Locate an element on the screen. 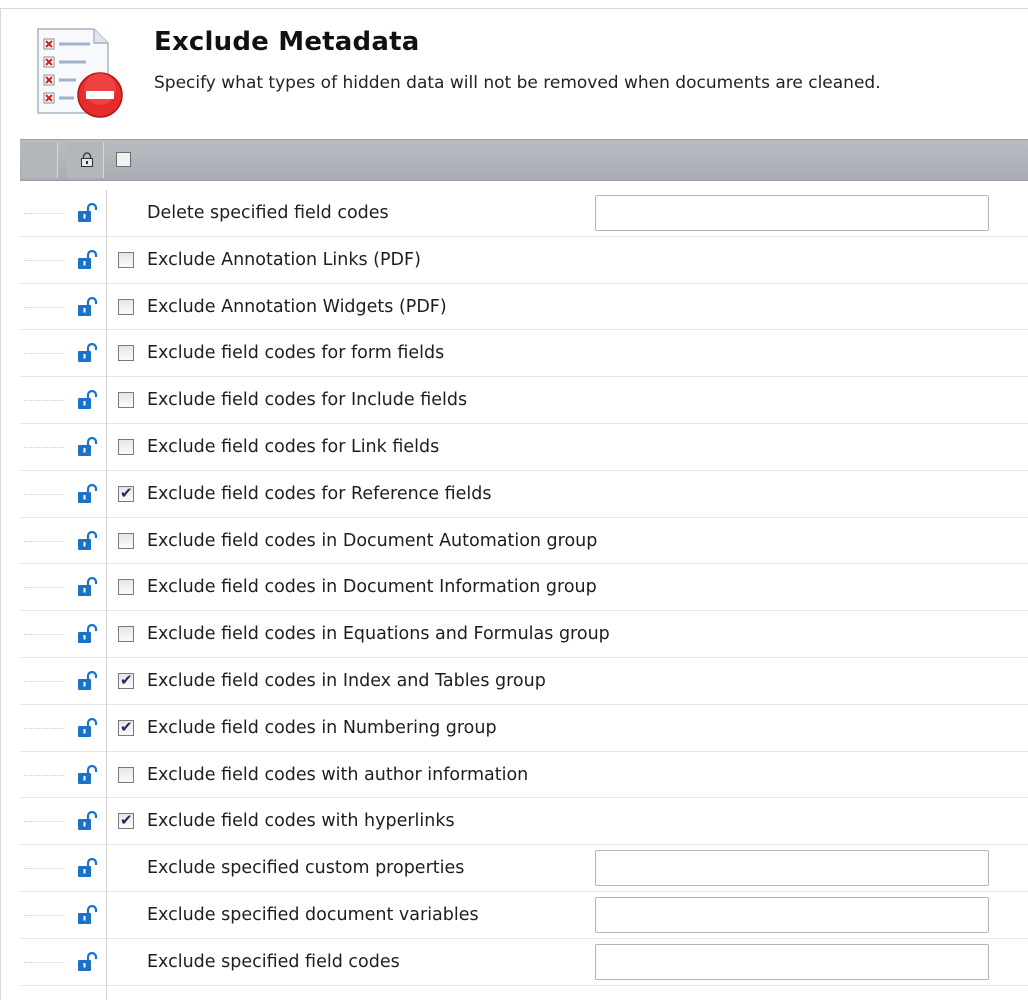 This screenshot has height=1000, width=1028. select-all-checkbox is located at coordinates (123, 159).